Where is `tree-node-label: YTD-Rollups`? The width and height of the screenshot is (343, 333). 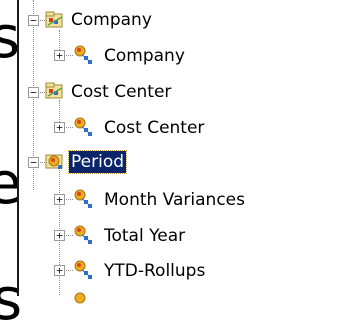 tree-node-label: YTD-Rollups is located at coordinates (154, 271).